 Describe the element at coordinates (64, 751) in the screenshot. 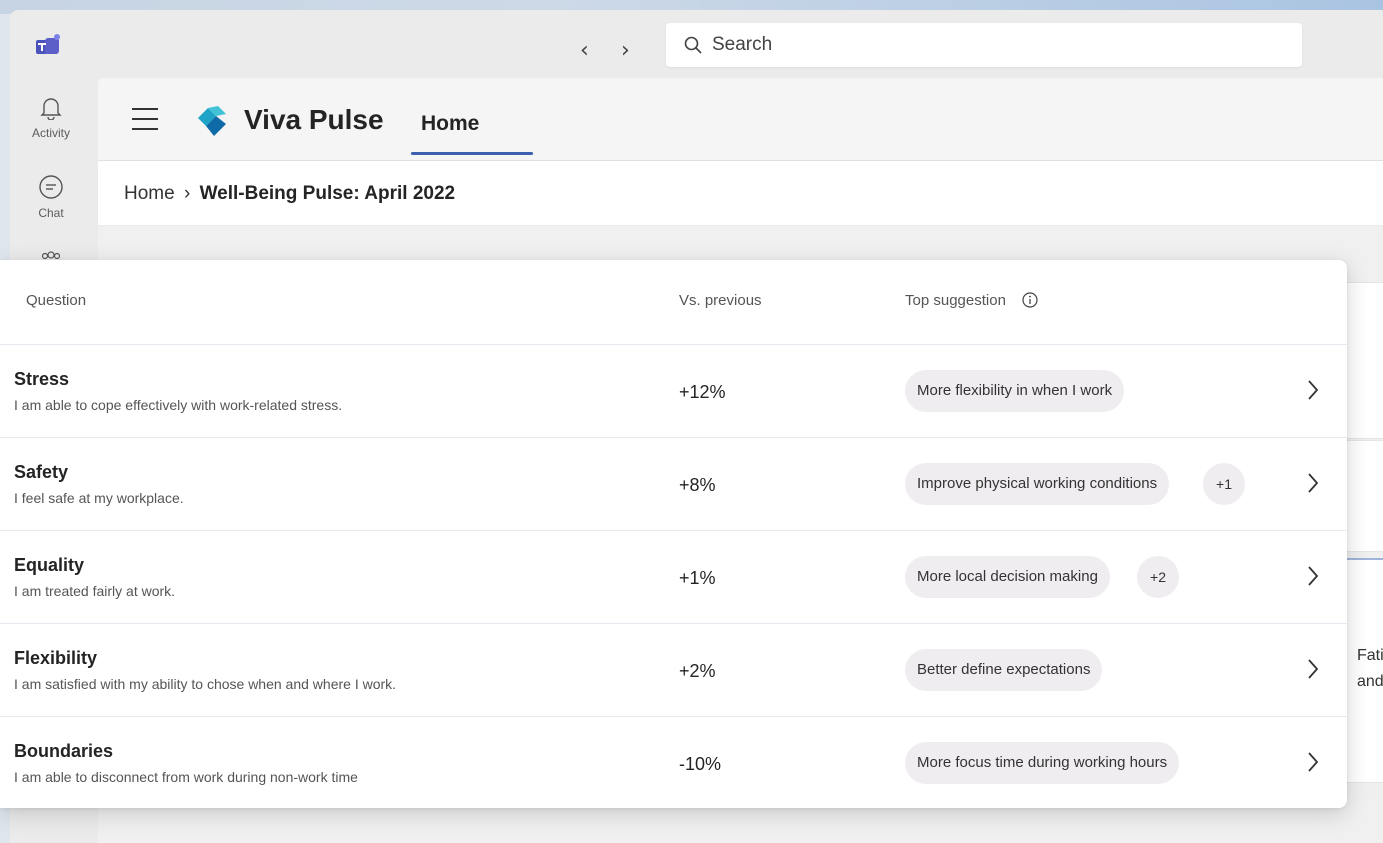

I see `question-title: Boundaries` at that location.